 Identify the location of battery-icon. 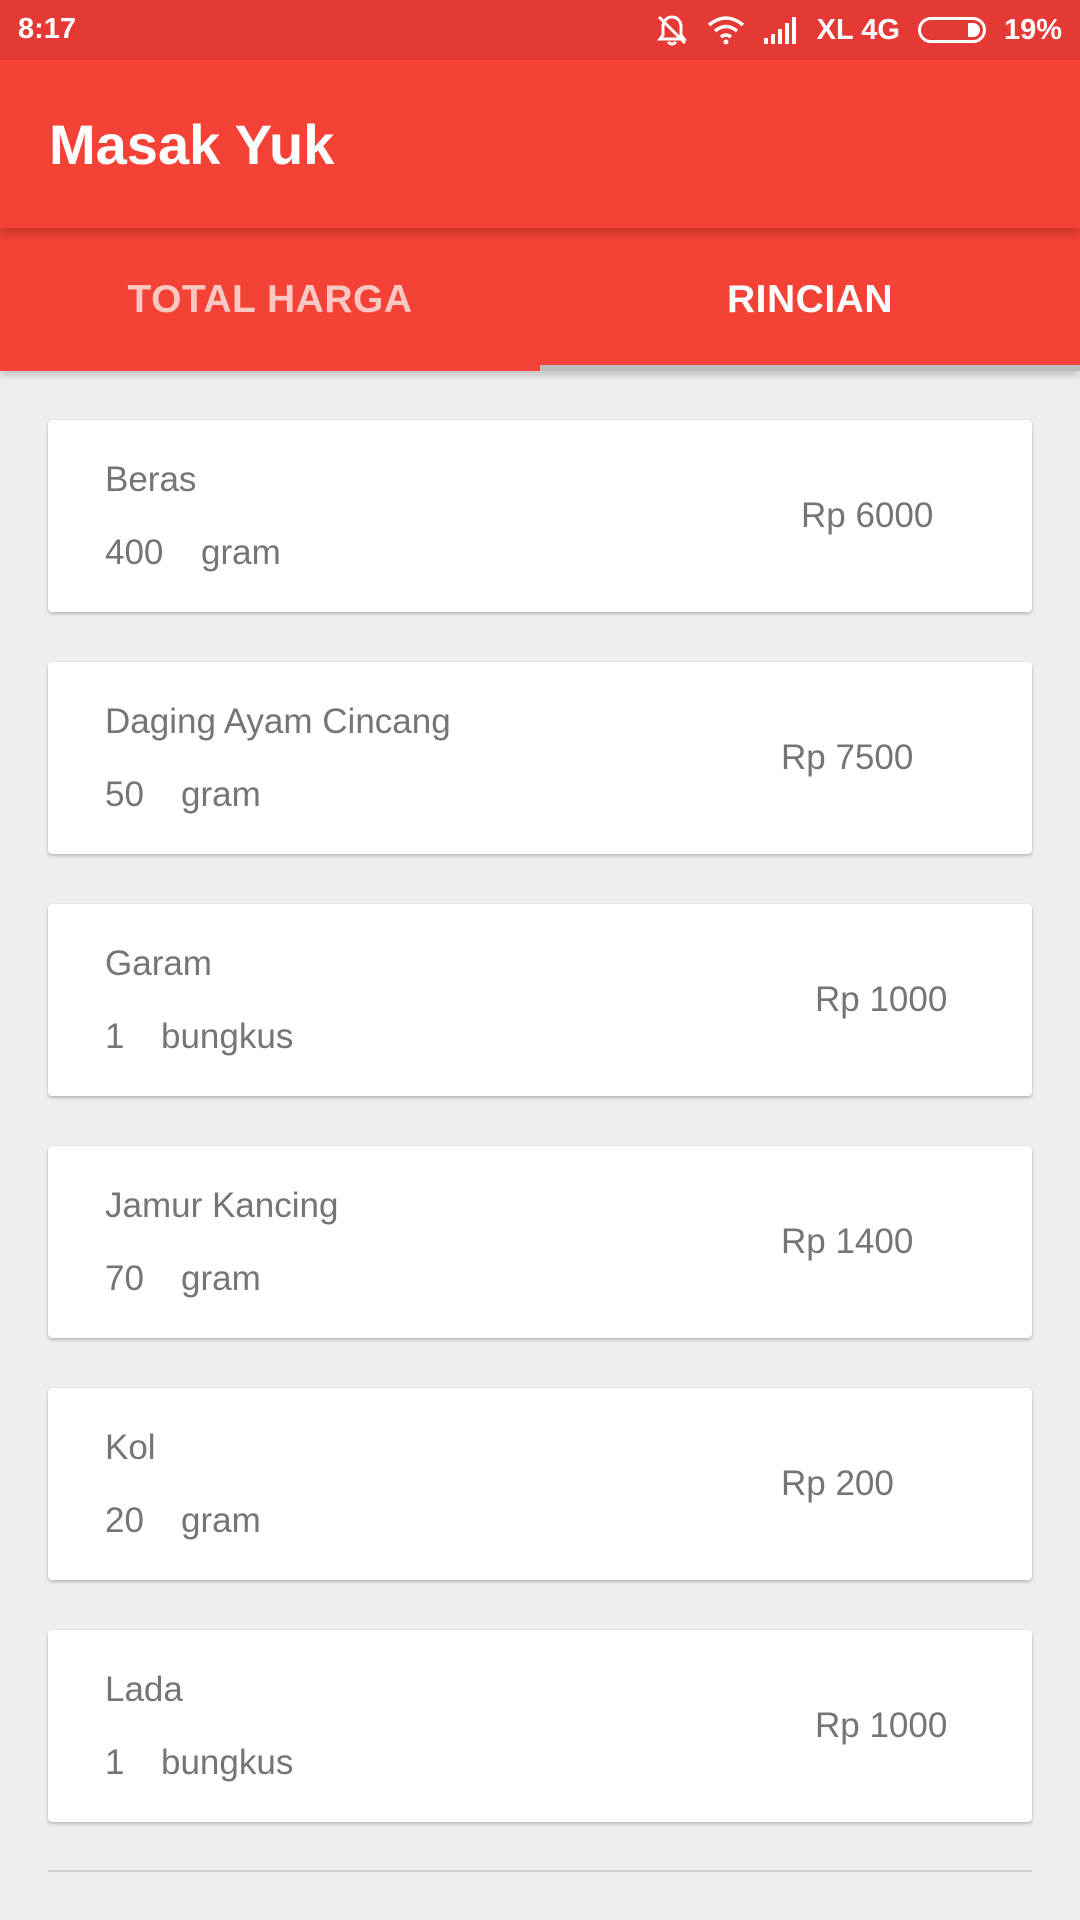
(951, 30).